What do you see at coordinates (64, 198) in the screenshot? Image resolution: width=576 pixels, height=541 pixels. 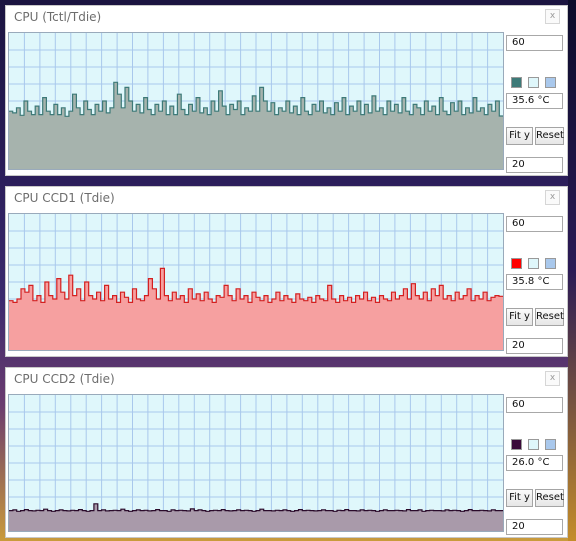 I see `panel-title: CPU CCD1 (Tdie)` at bounding box center [64, 198].